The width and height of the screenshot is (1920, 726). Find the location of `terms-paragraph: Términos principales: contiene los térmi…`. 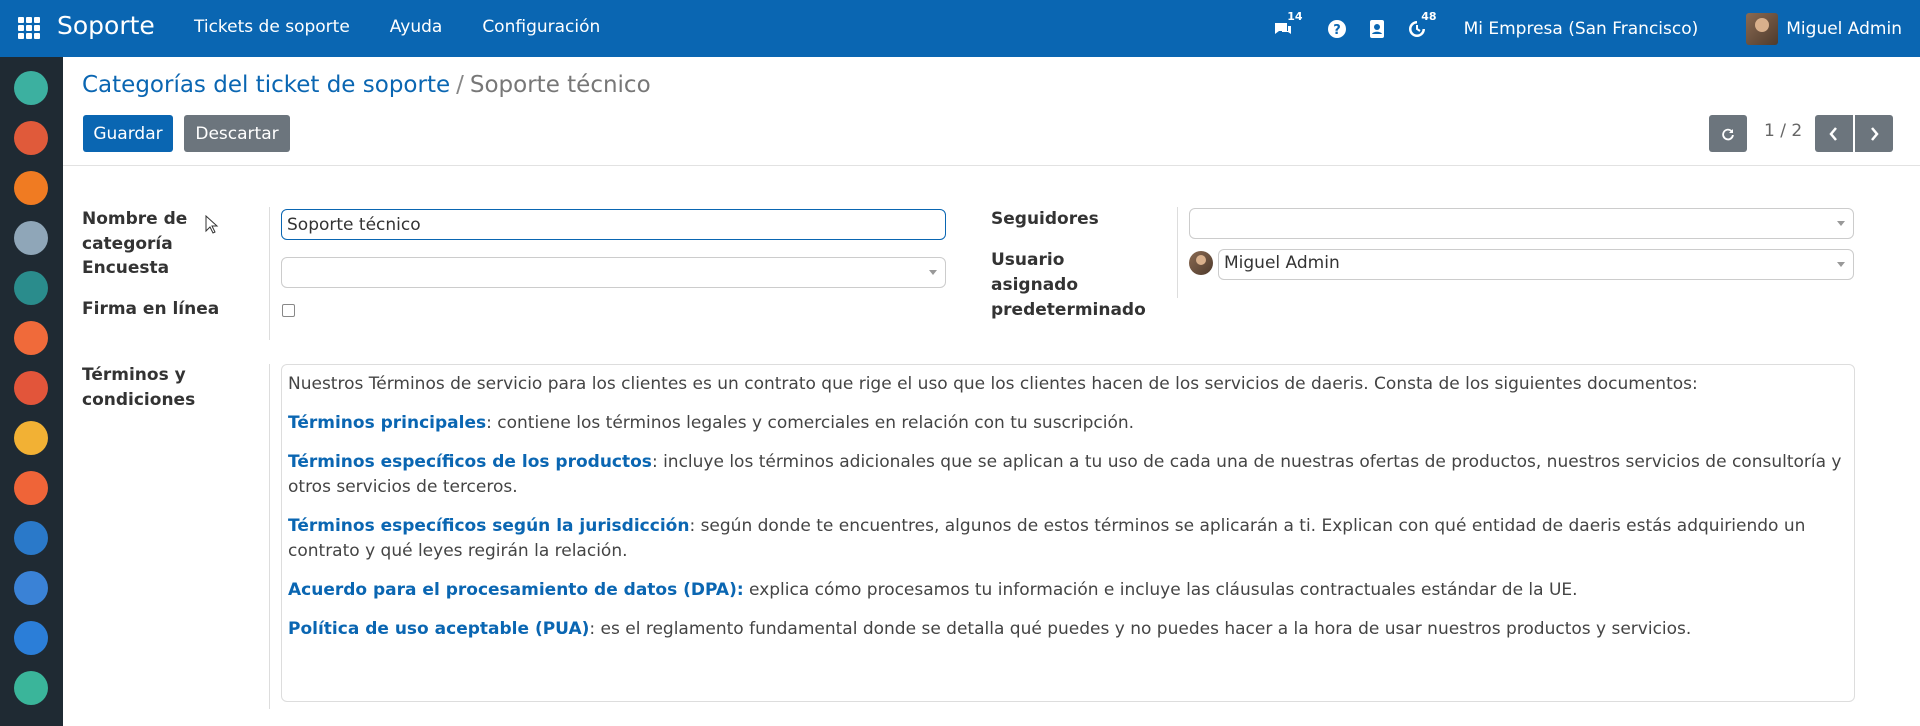

terms-paragraph: Términos principales: contiene los térmi… is located at coordinates (711, 423).